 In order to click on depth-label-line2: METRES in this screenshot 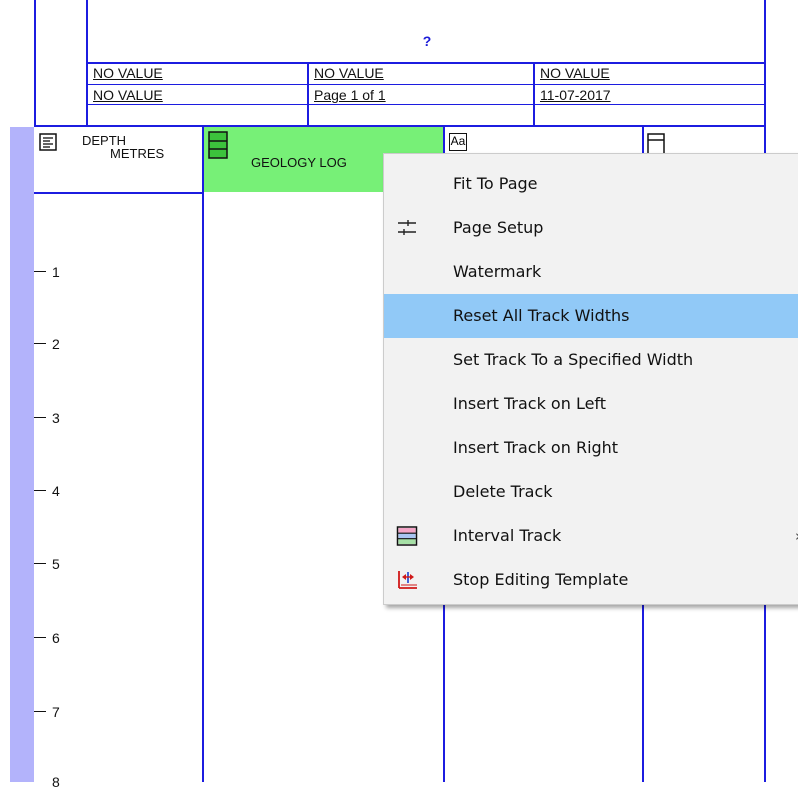, I will do `click(137, 153)`.